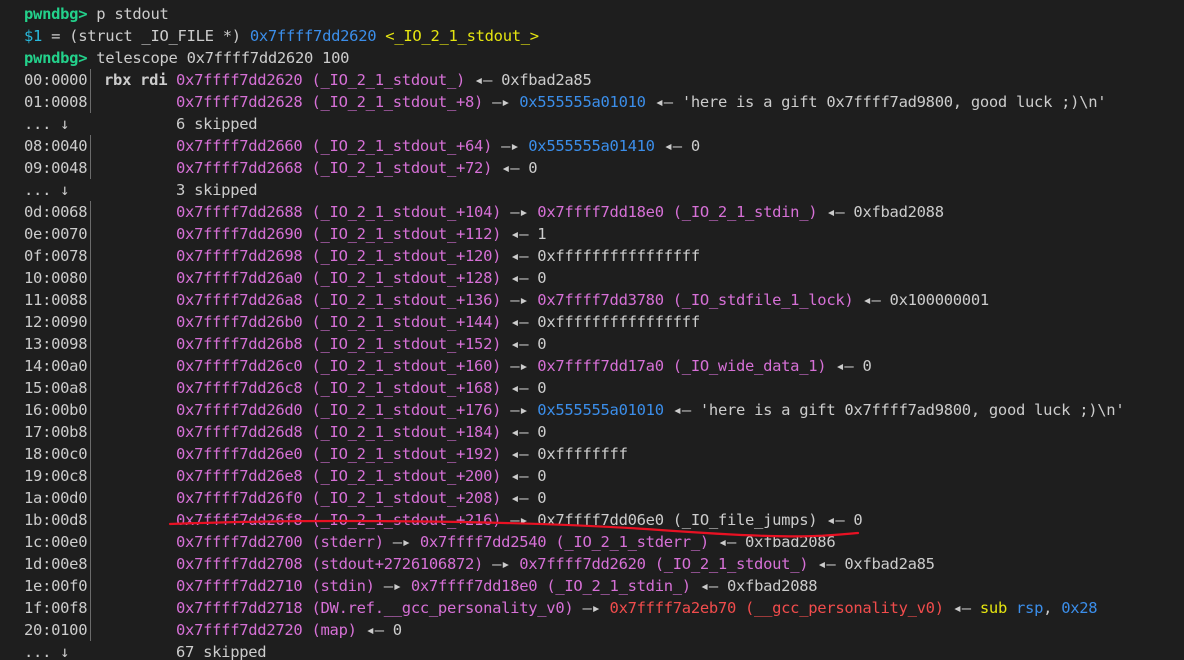  I want to click on row-segment: rsp, so click(1030, 608).